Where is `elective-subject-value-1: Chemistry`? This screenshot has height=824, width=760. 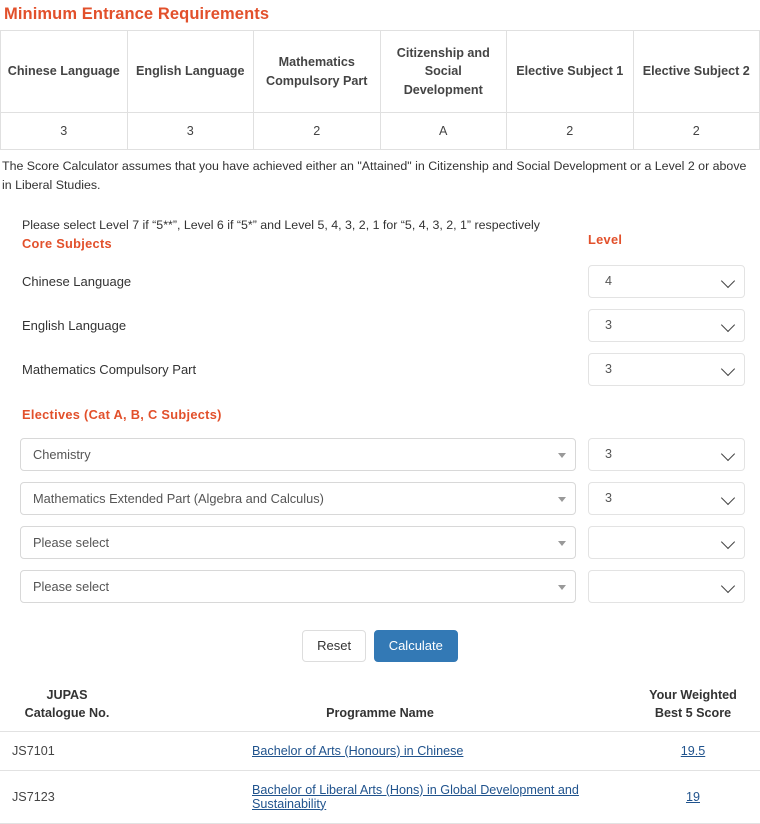 elective-subject-value-1: Chemistry is located at coordinates (62, 455).